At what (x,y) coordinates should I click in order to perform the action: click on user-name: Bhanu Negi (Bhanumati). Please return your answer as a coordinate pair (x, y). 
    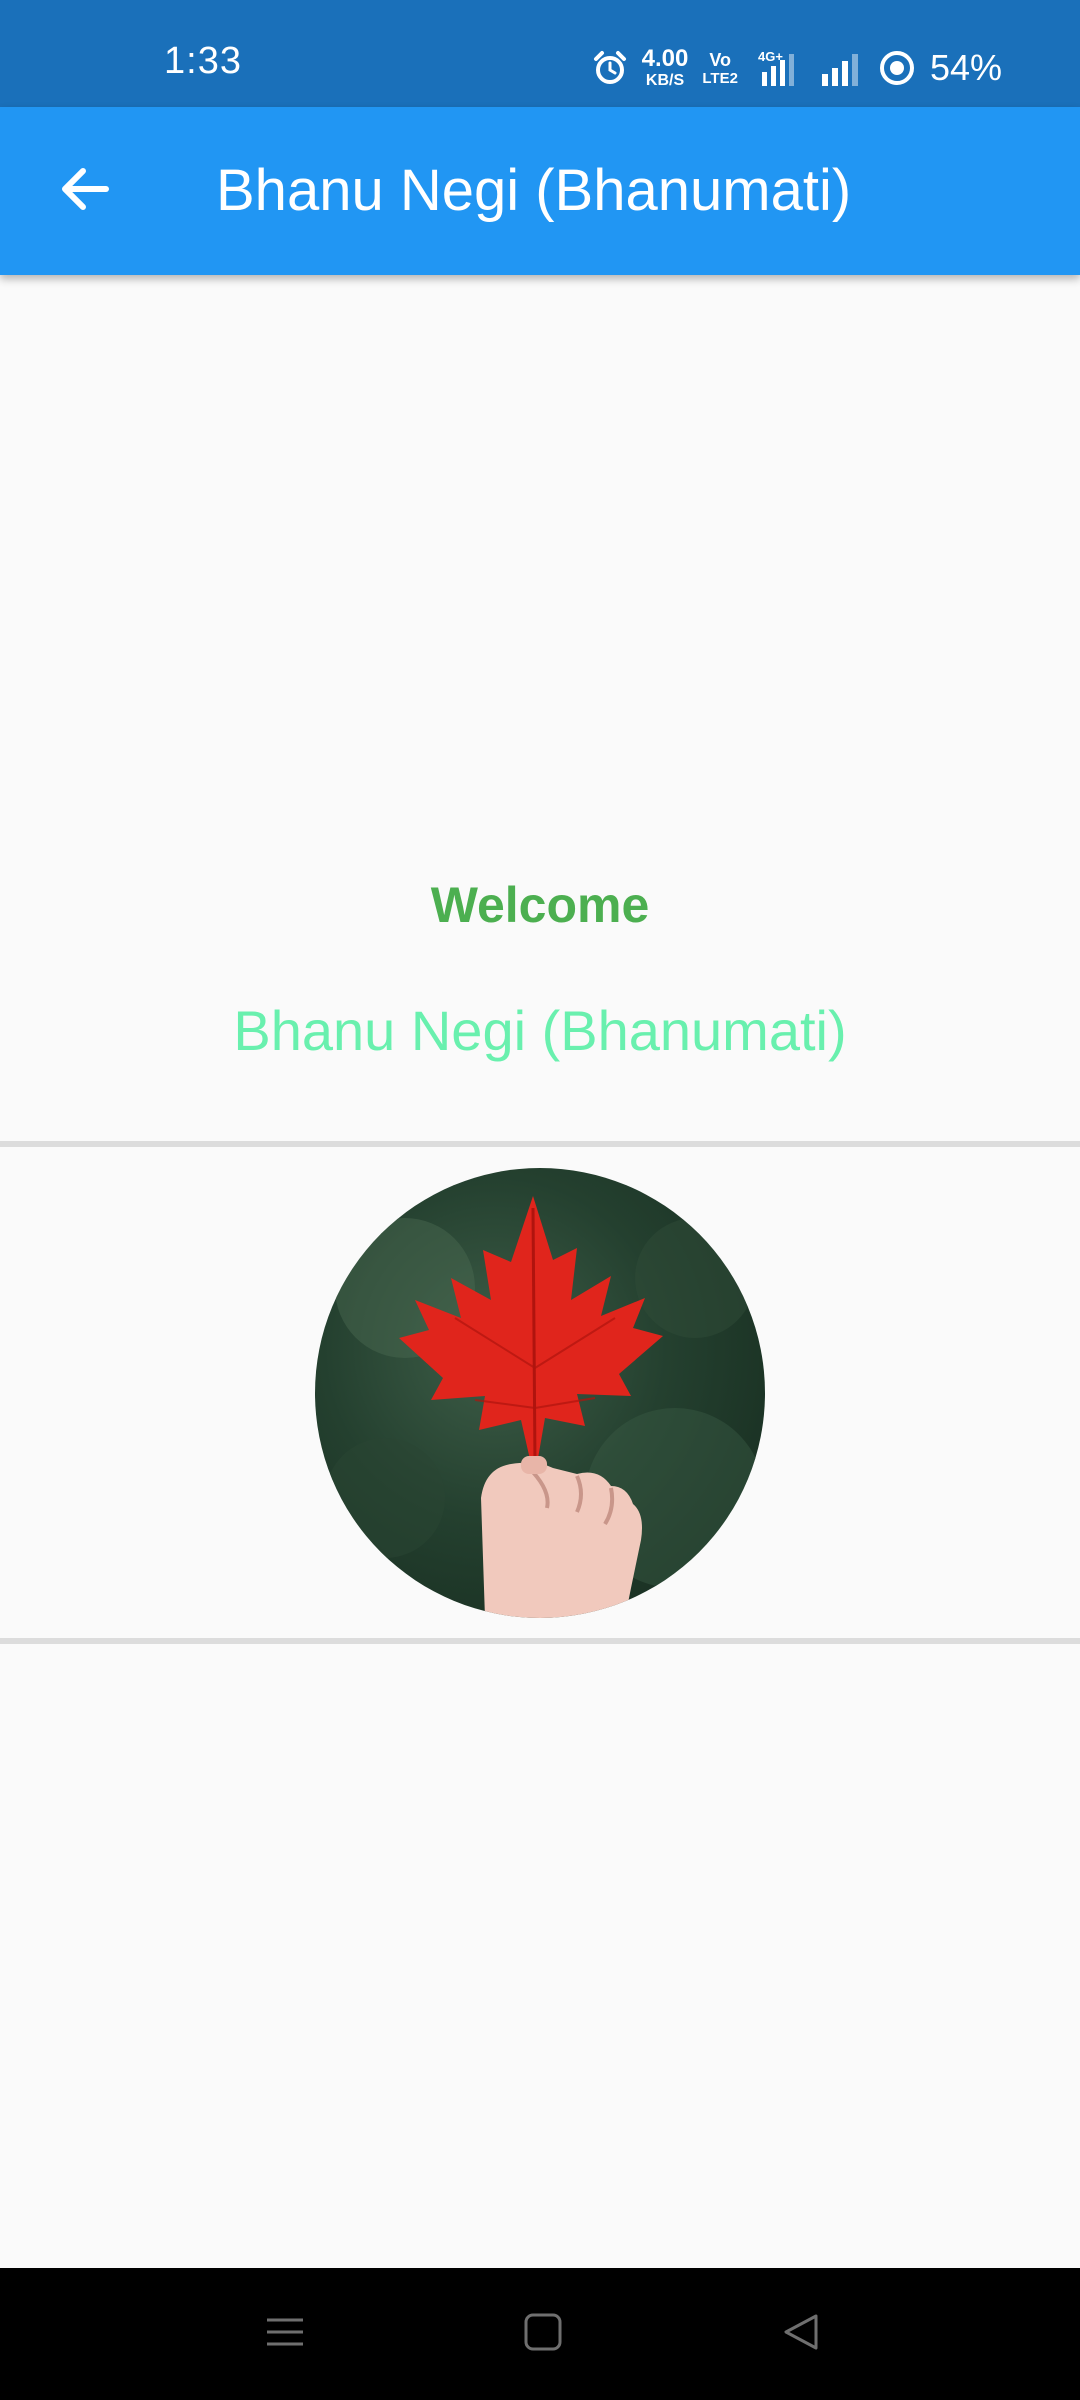
    Looking at the image, I should click on (540, 1030).